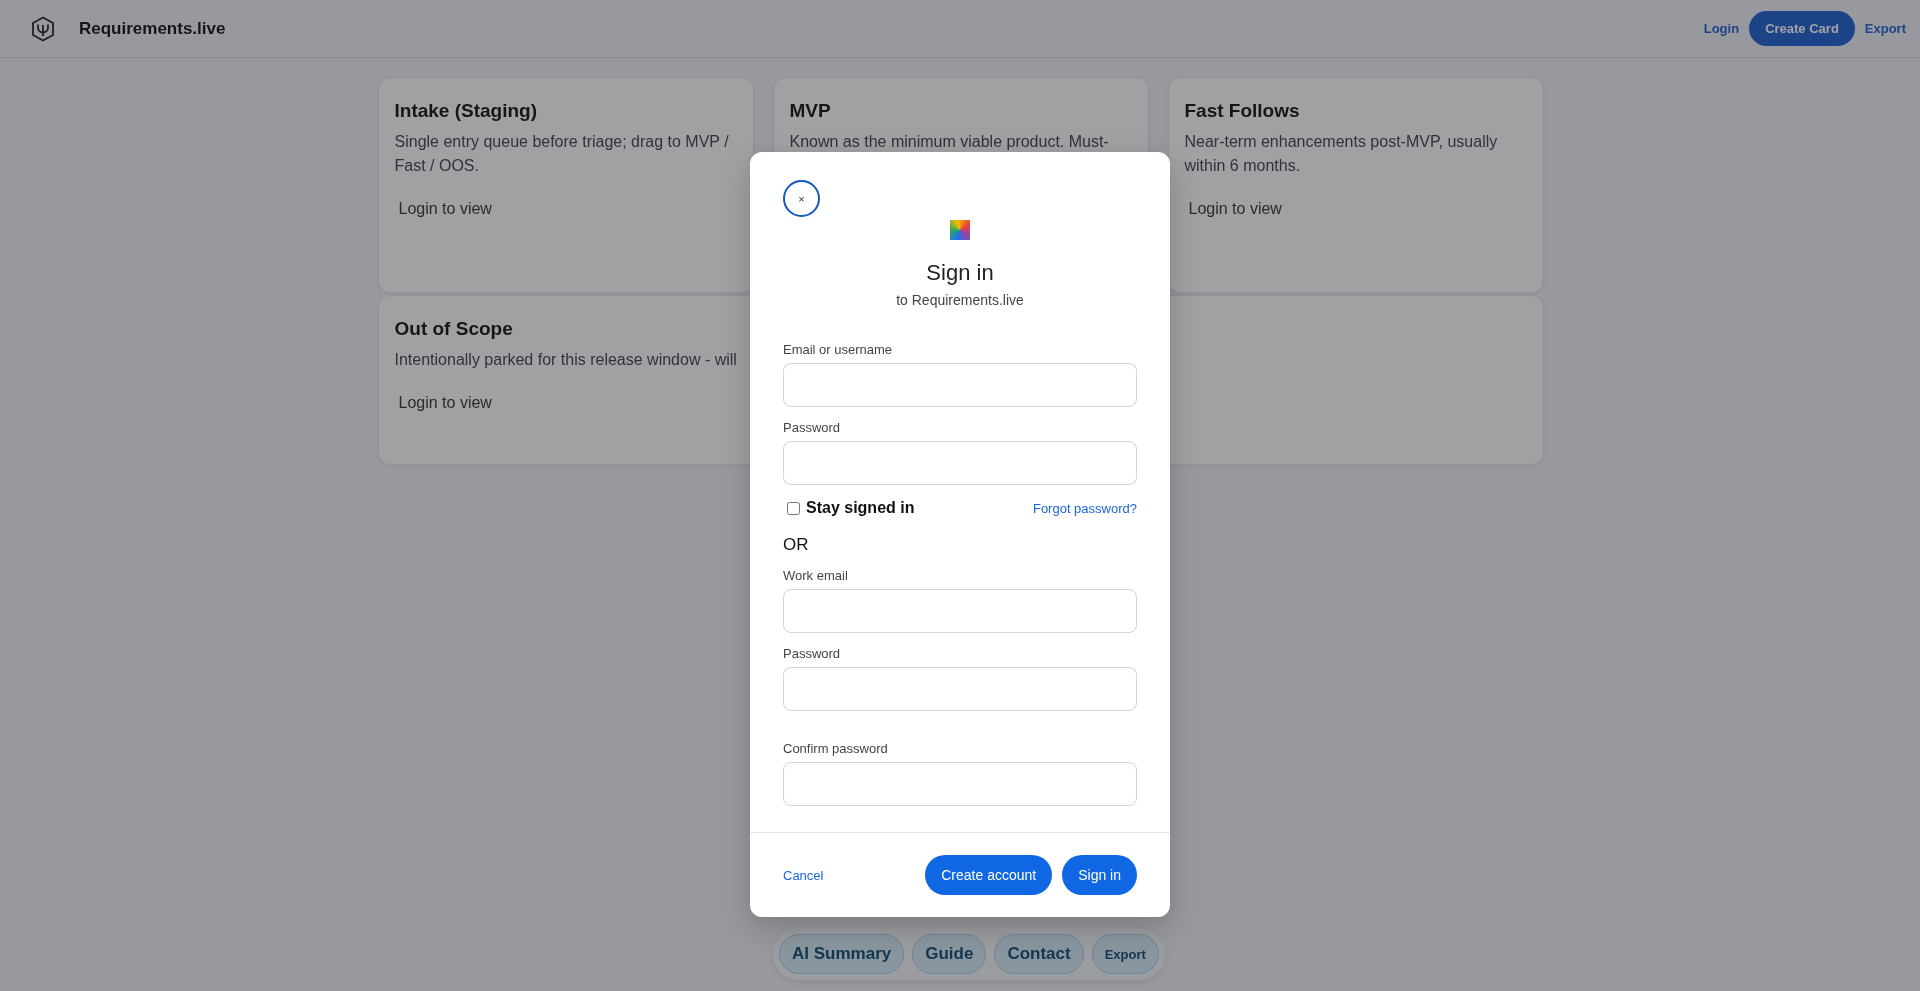  What do you see at coordinates (565, 360) in the screenshot?
I see `card-description: Intentionally parked for this release window - will` at bounding box center [565, 360].